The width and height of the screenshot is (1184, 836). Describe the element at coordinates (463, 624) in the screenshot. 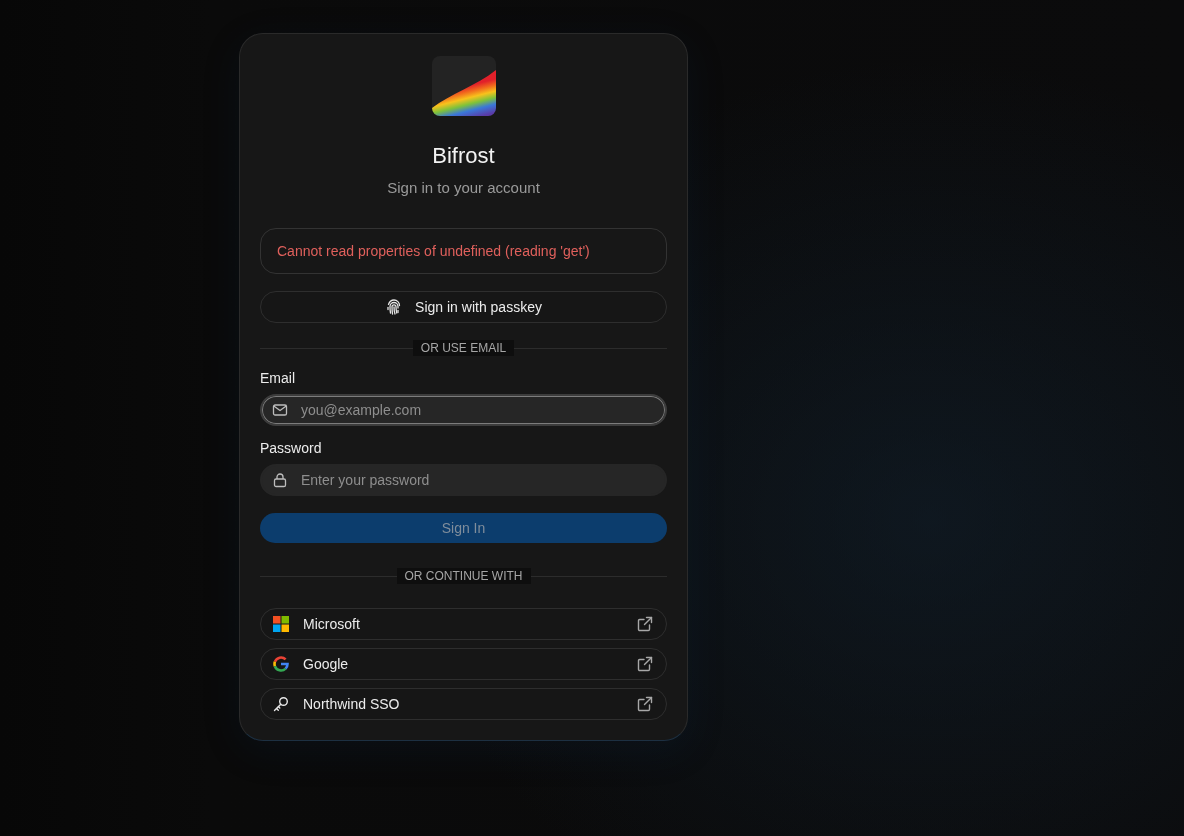

I see `provider-button: Microsoft` at that location.